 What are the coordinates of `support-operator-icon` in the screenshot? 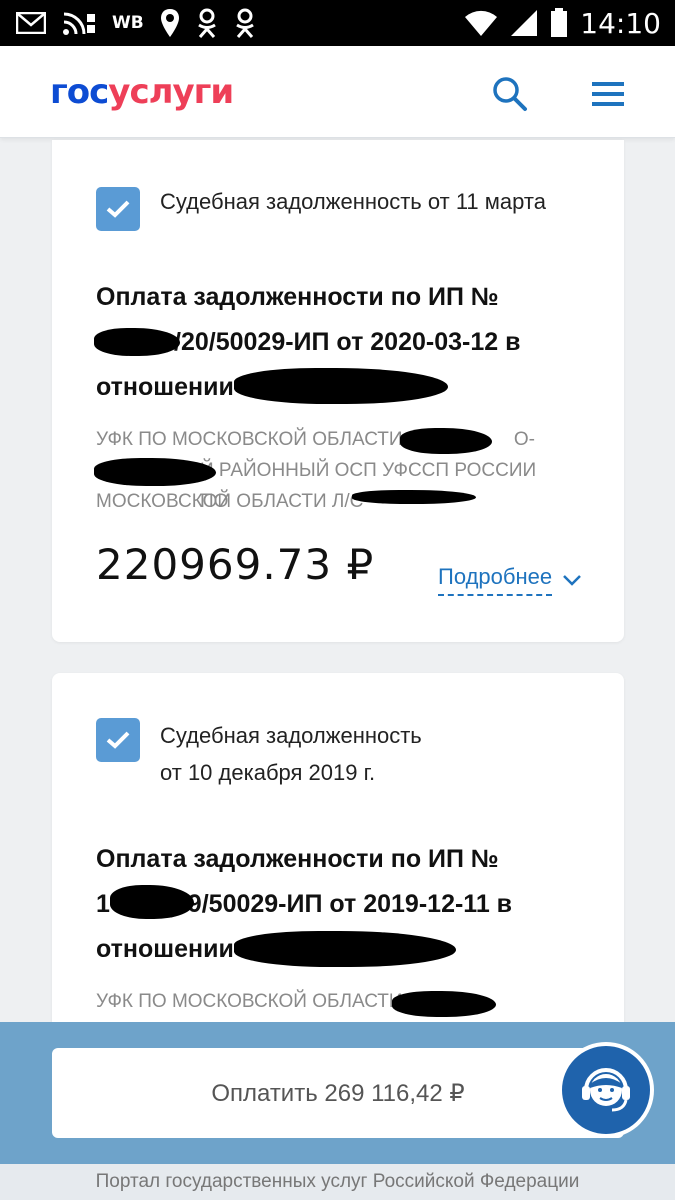 It's located at (606, 1090).